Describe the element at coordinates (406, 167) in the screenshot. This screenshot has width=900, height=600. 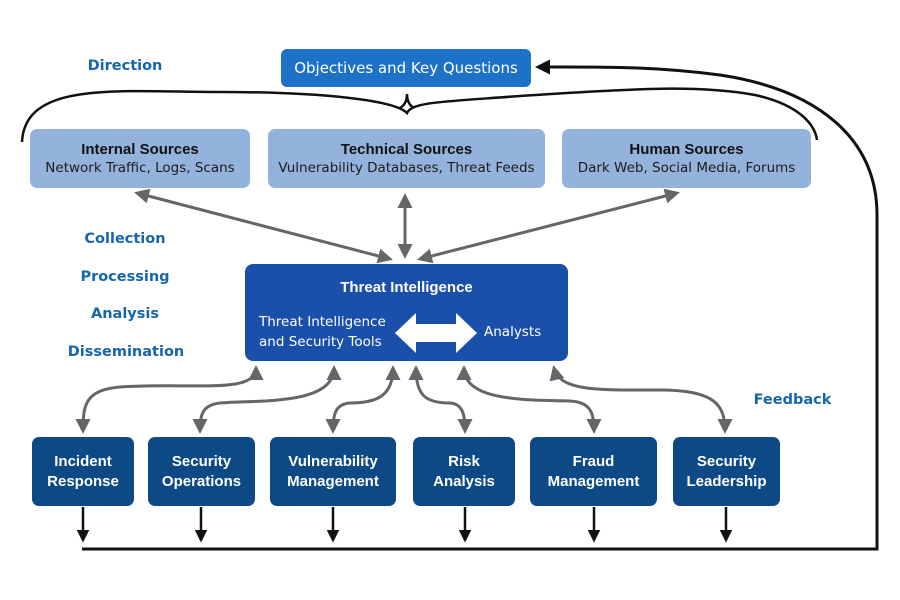
I see `source-desc: Vulnerability Databases, Threat Feeds` at that location.